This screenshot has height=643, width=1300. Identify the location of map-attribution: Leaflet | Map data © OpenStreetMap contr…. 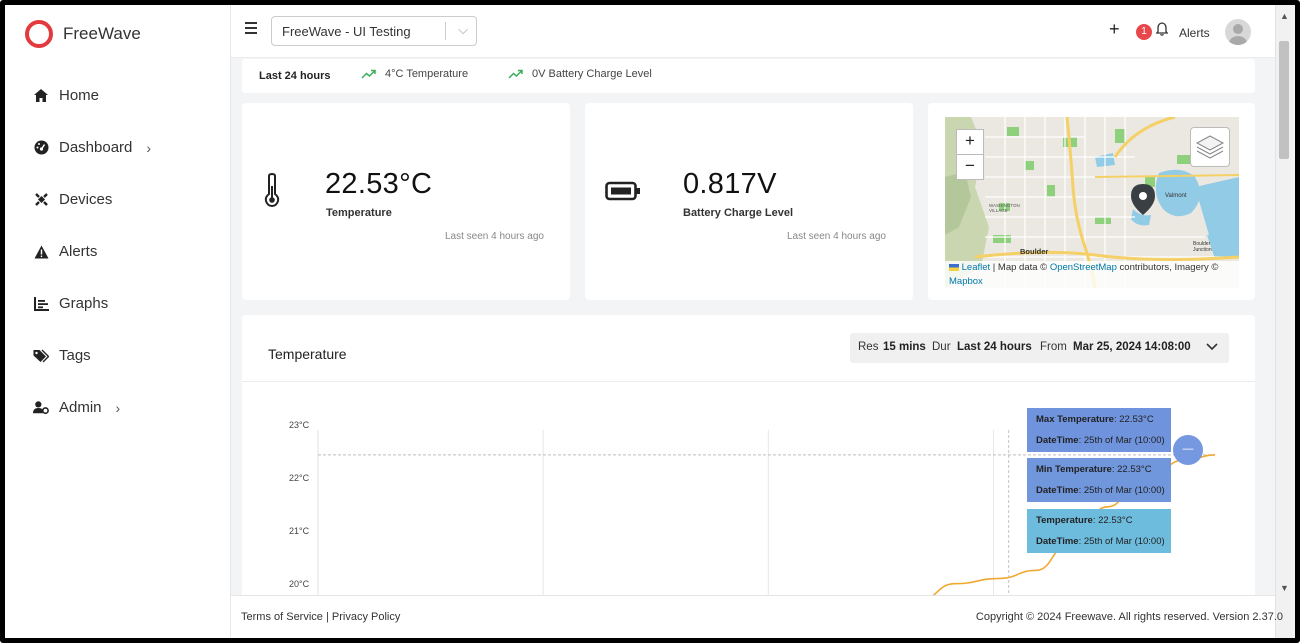
(1092, 274).